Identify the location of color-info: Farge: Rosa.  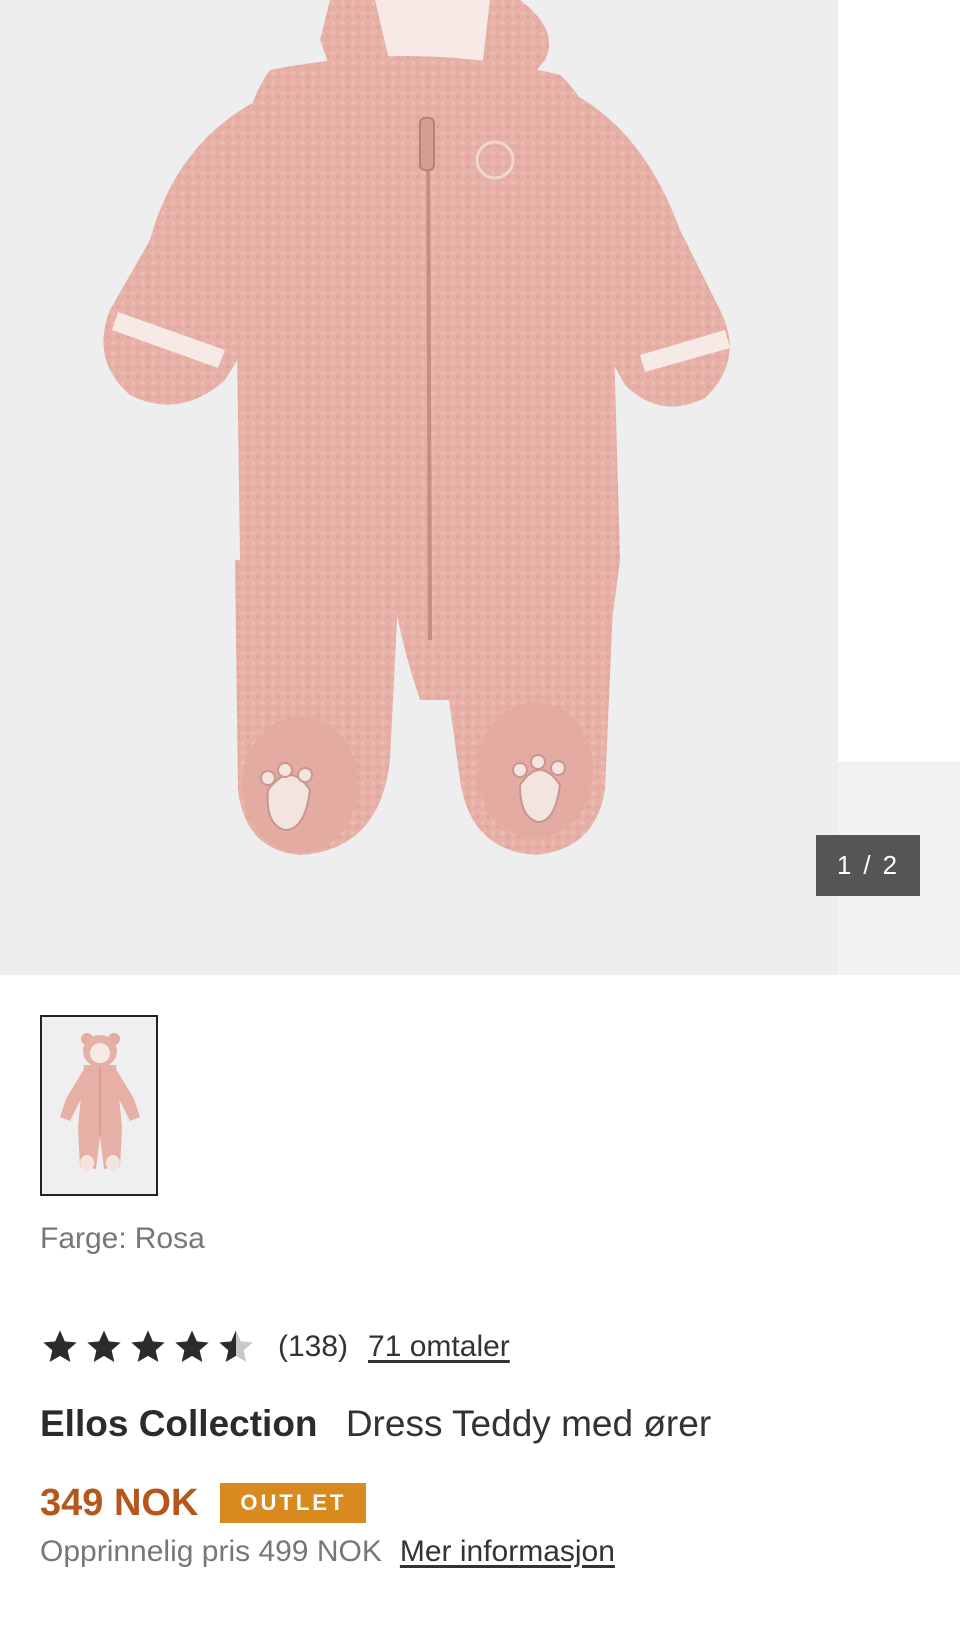
(122, 1239).